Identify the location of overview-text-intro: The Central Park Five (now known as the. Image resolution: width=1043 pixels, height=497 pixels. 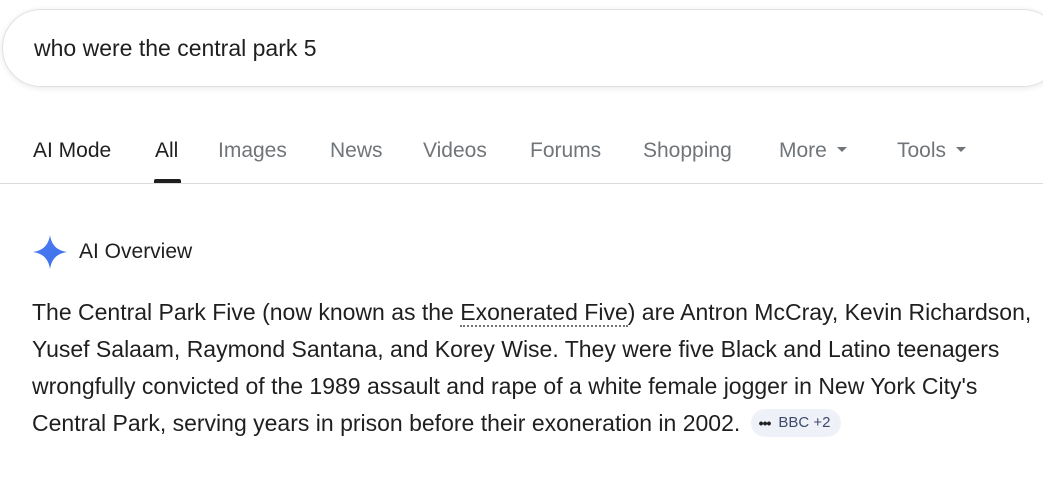
(246, 312).